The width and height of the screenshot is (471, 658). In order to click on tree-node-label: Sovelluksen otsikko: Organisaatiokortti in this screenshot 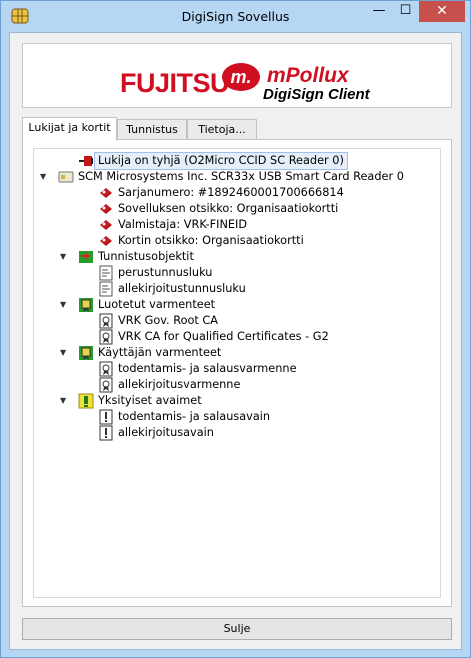, I will do `click(228, 208)`.